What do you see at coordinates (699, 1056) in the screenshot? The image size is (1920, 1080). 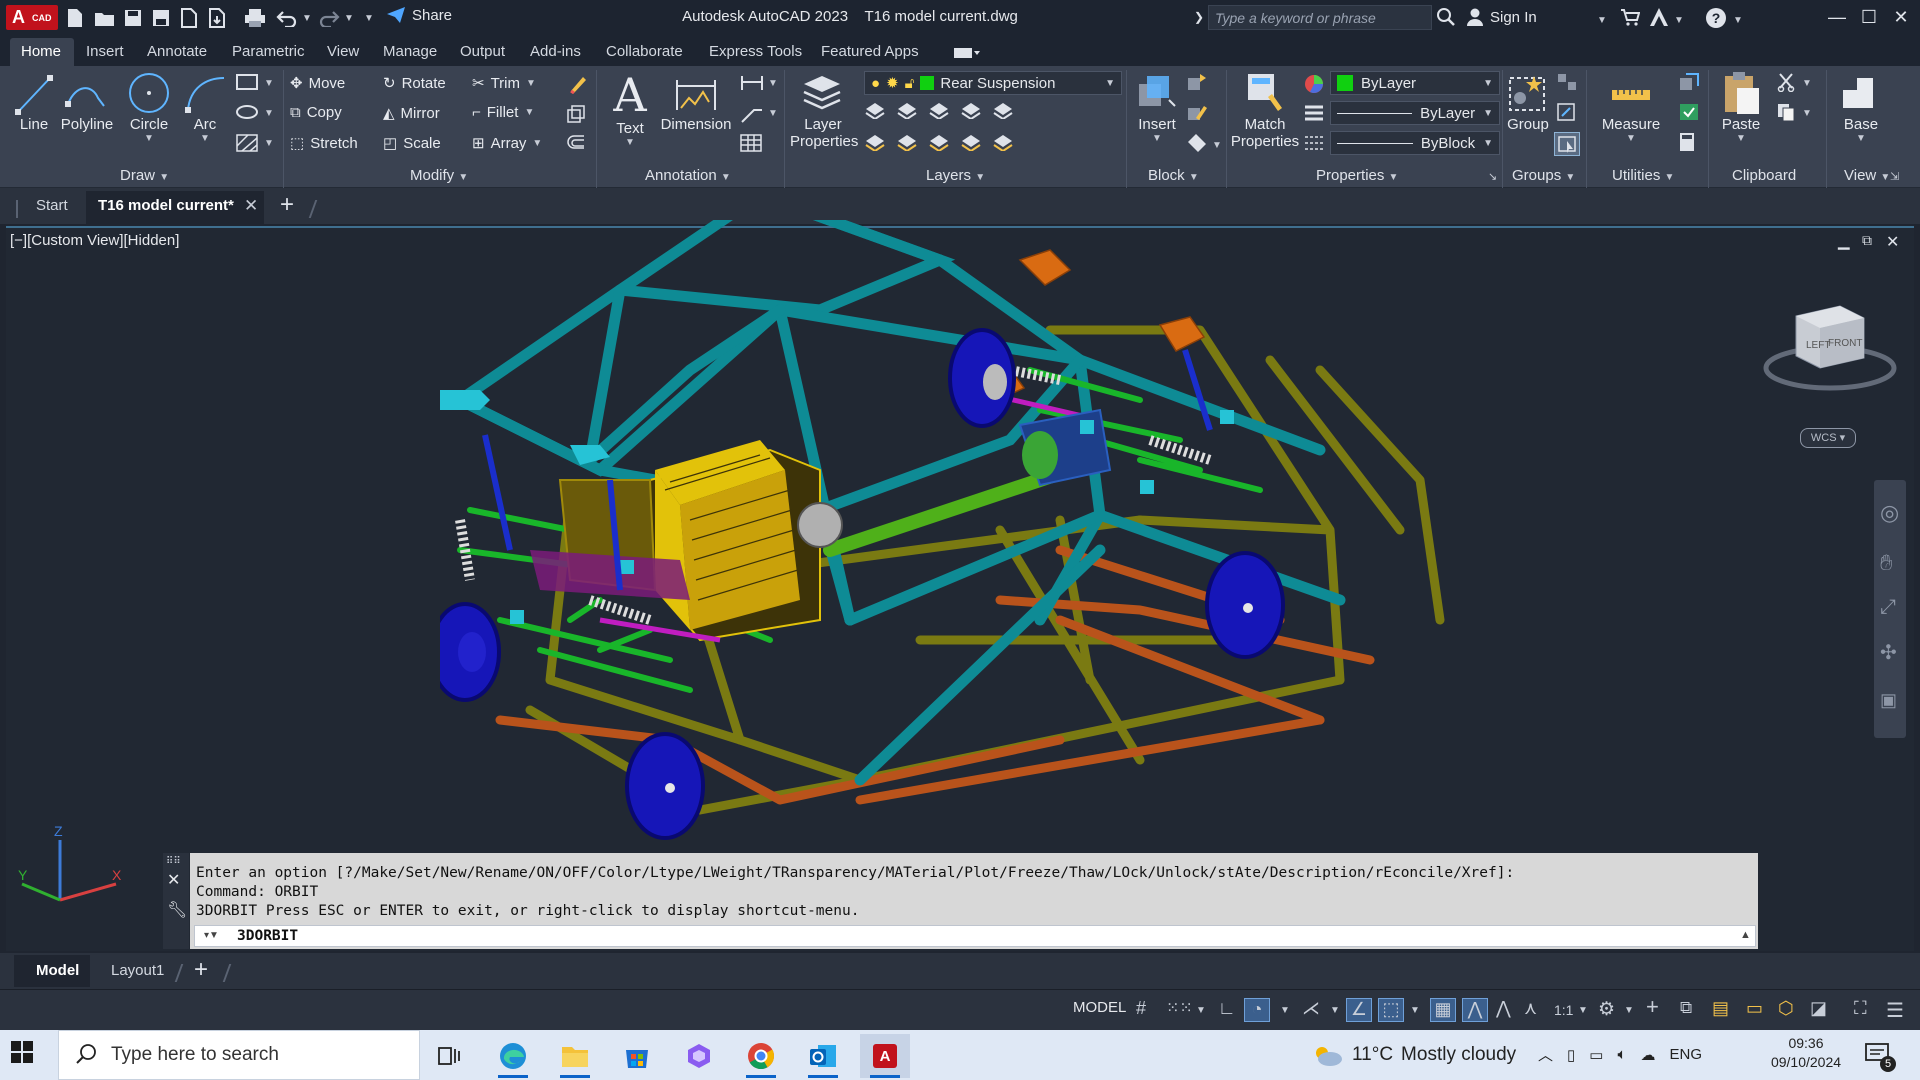 I see `copilot-app-icon` at bounding box center [699, 1056].